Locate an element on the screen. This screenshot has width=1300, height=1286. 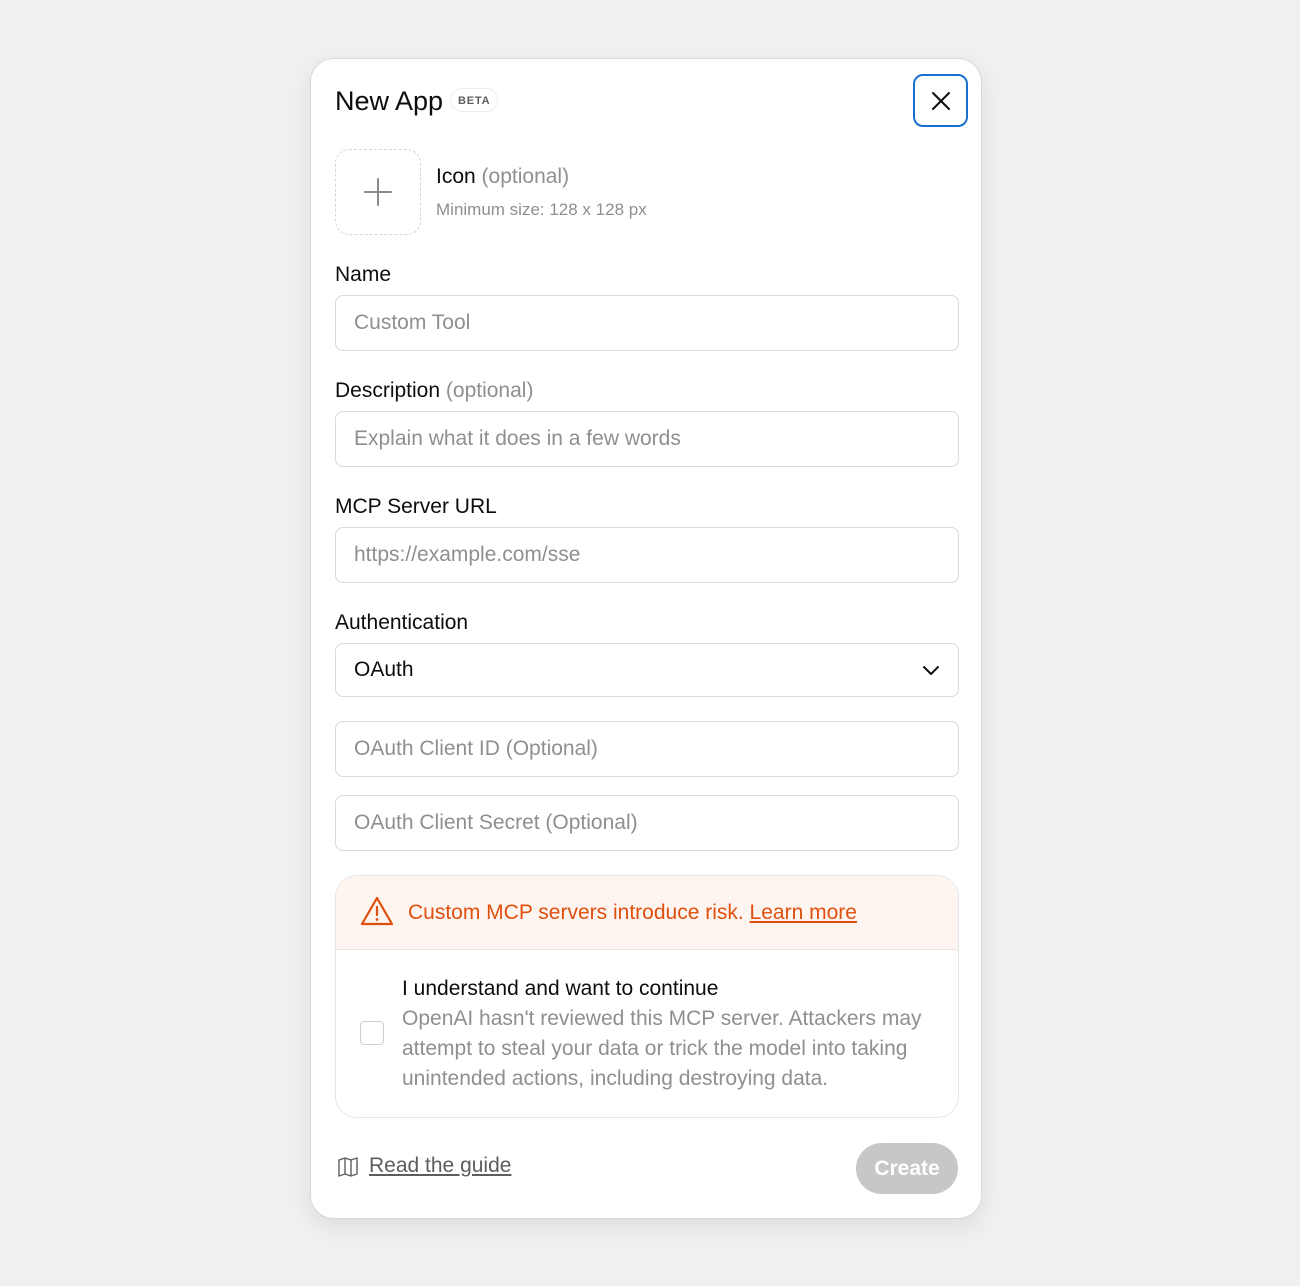
icon-label: Icon (optional) is located at coordinates (502, 177).